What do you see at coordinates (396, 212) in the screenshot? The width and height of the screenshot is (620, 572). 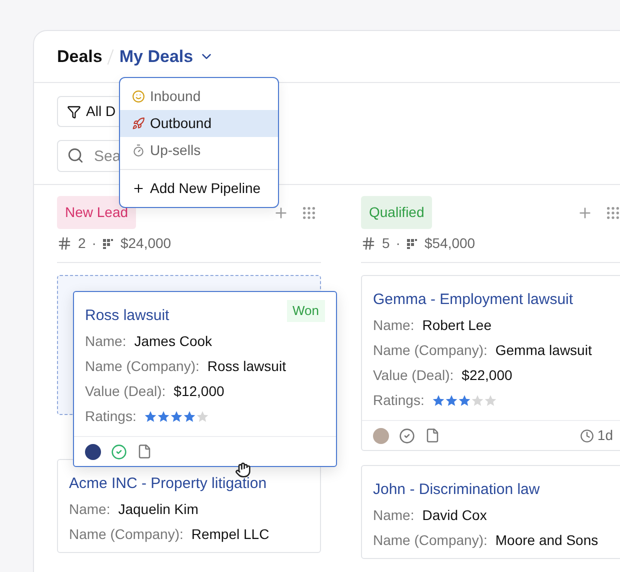 I see `stage-tag: Qualified` at bounding box center [396, 212].